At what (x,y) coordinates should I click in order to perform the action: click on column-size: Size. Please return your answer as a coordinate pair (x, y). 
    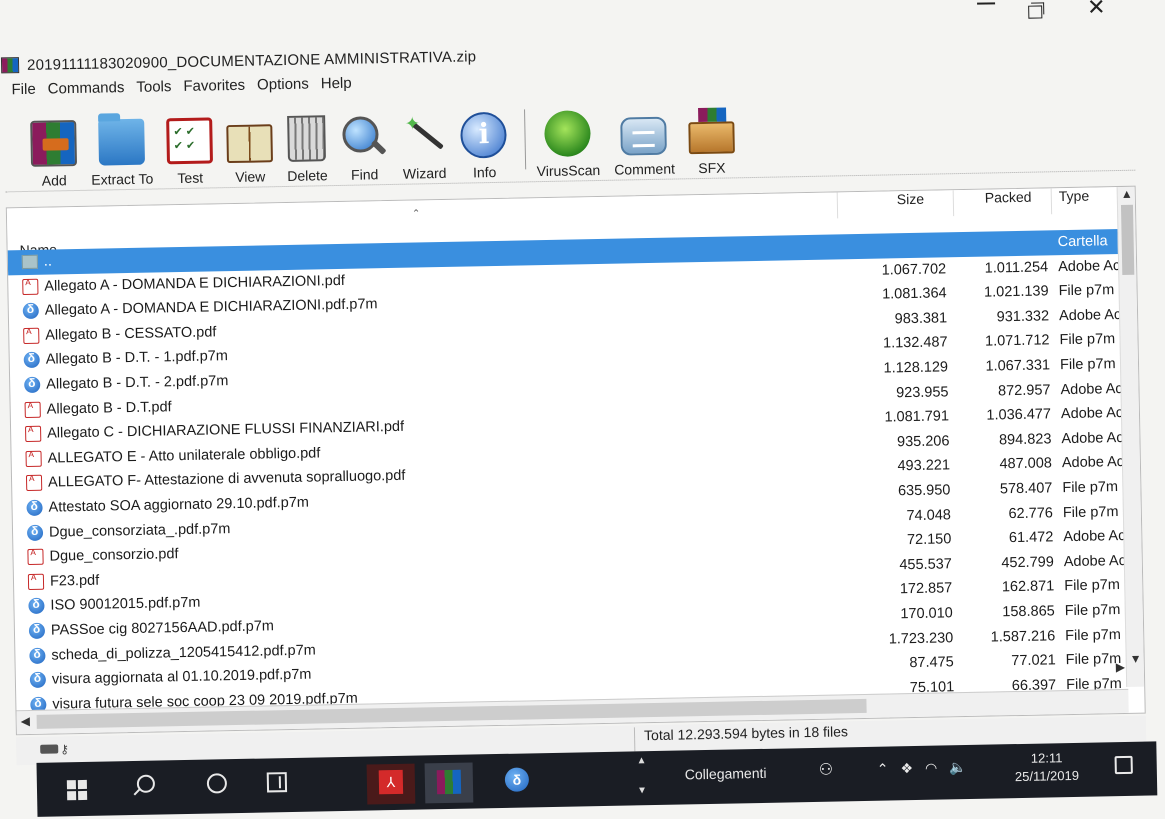
    Looking at the image, I should click on (911, 199).